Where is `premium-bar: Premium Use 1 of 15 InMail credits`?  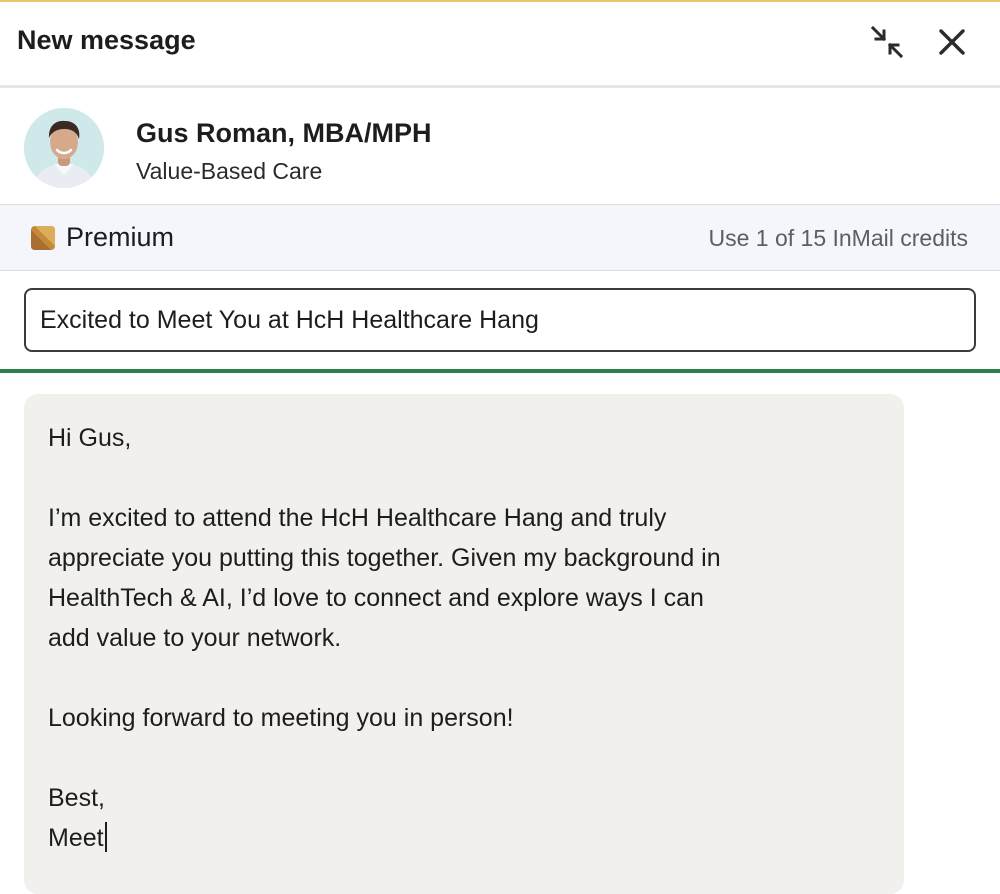
premium-bar: Premium Use 1 of 15 InMail credits is located at coordinates (500, 238).